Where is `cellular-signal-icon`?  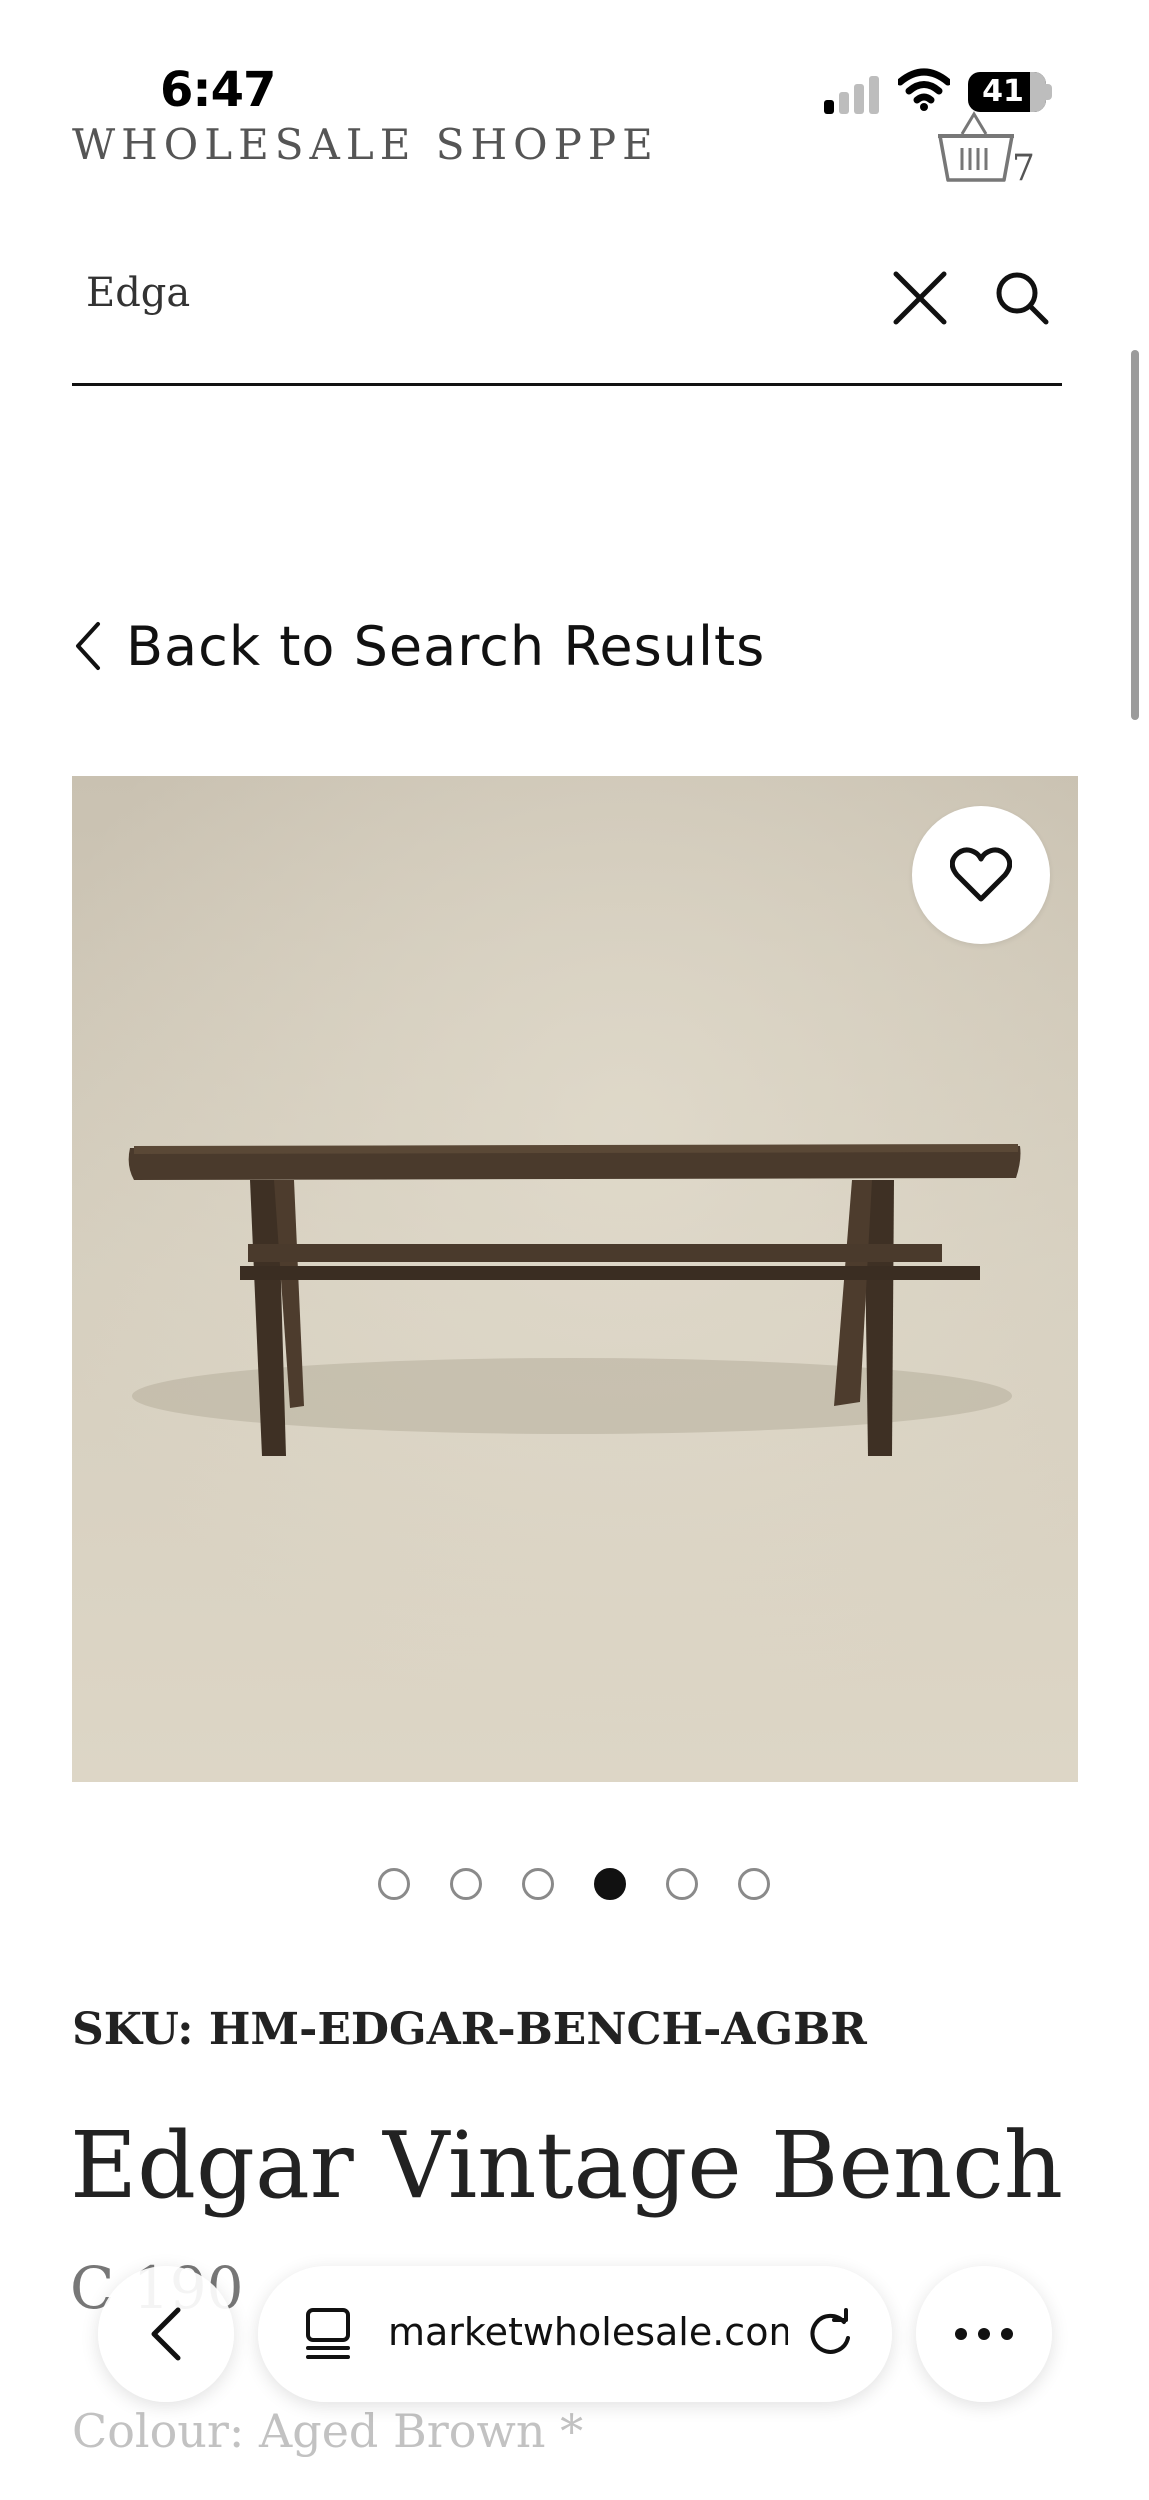
cellular-signal-icon is located at coordinates (852, 94).